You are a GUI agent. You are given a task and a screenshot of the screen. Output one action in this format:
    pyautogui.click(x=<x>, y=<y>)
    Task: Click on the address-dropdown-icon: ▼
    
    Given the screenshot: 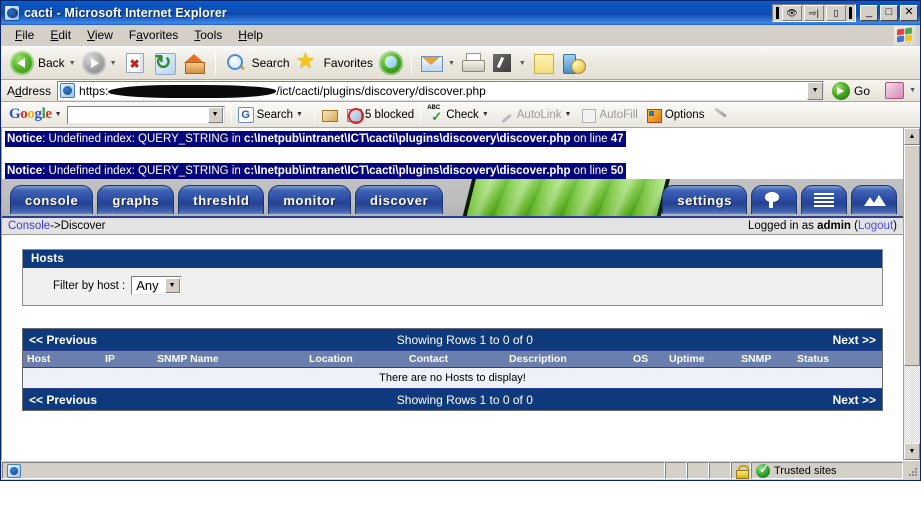 What is the action you would take?
    pyautogui.click(x=815, y=90)
    